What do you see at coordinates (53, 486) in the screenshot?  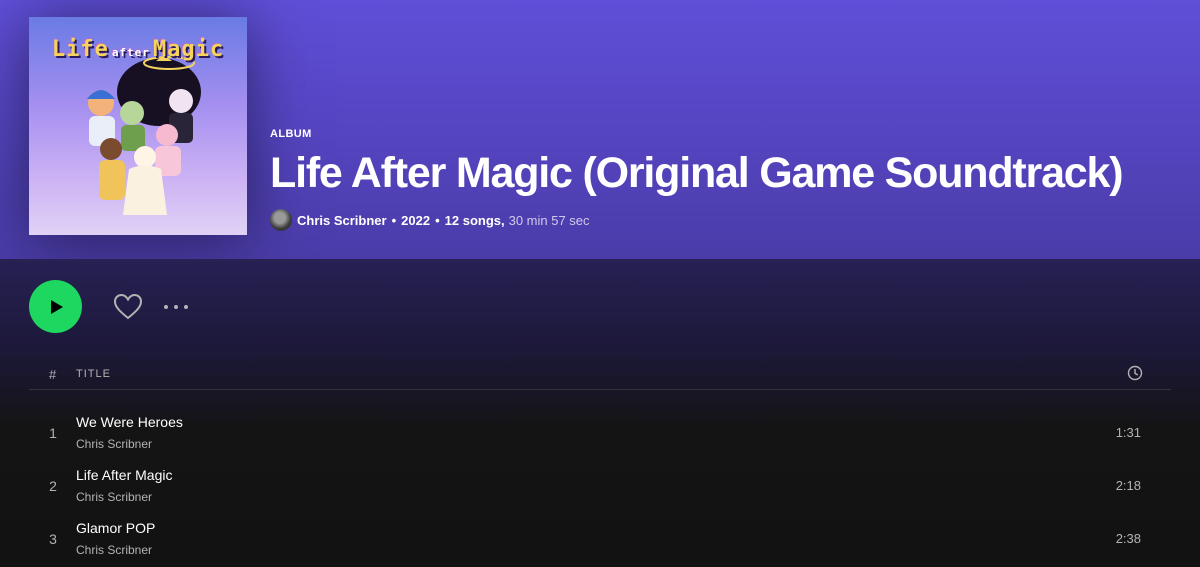 I see `track-number: 2` at bounding box center [53, 486].